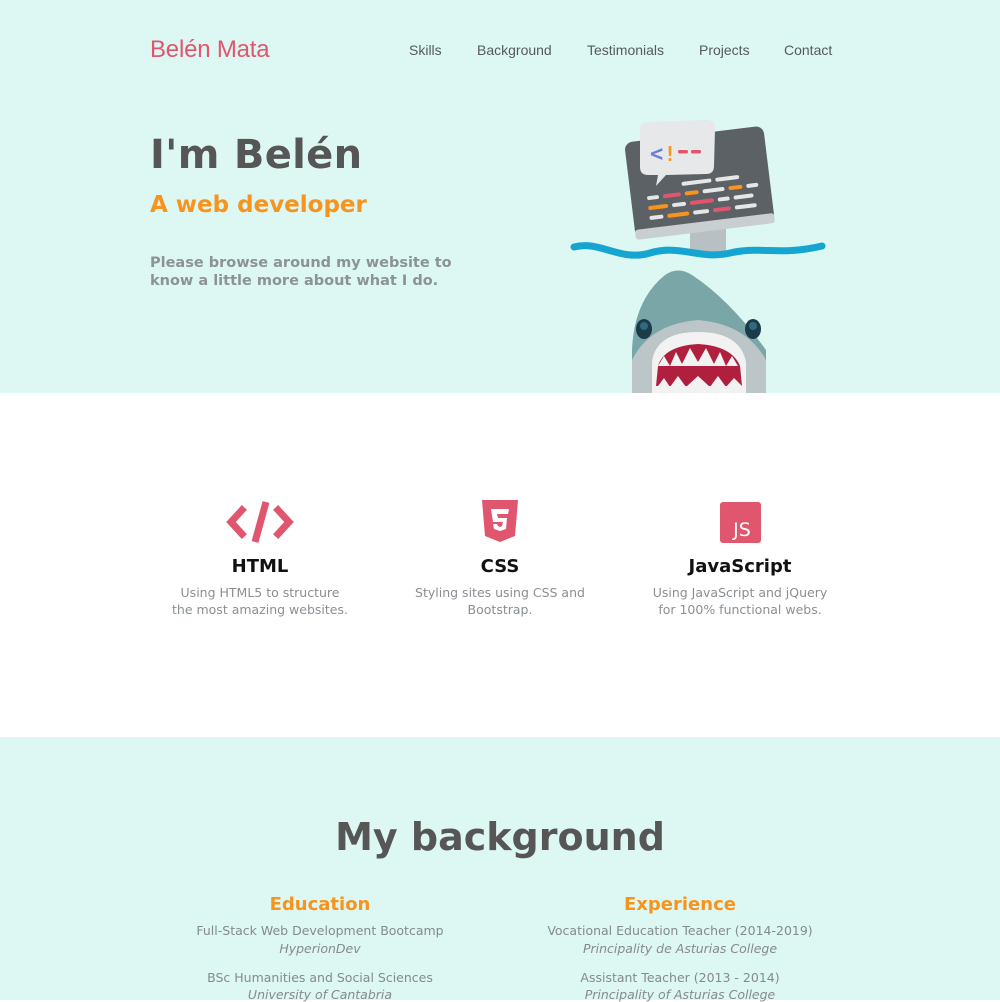 The width and height of the screenshot is (1000, 1002). I want to click on experience-item-title: Assistant Teacher (2013 - 2014), so click(680, 977).